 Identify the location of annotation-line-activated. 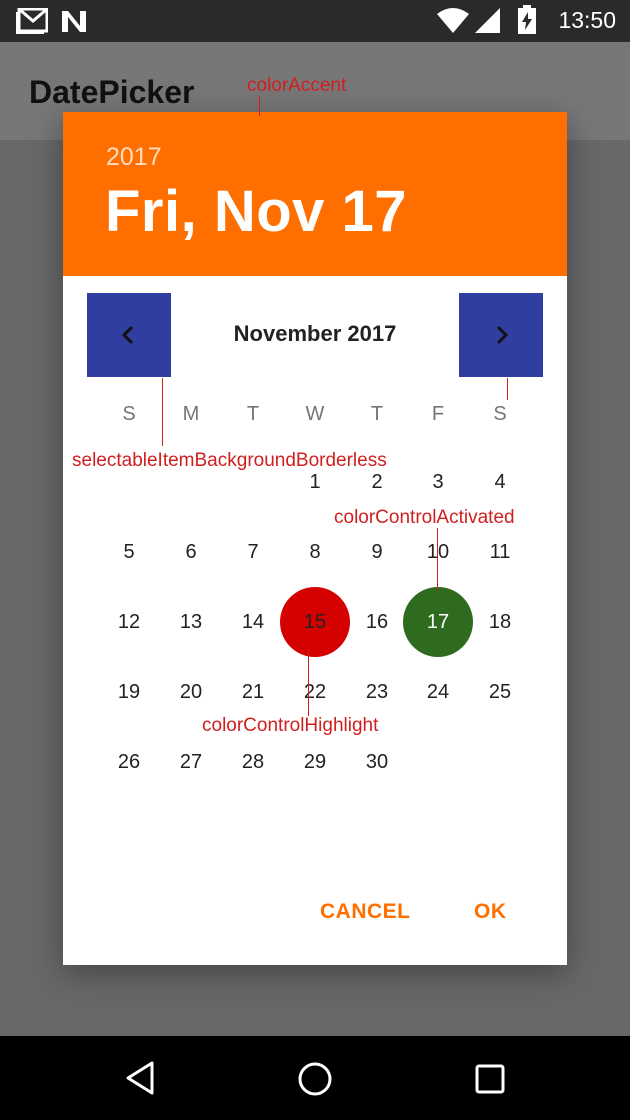
(437, 559).